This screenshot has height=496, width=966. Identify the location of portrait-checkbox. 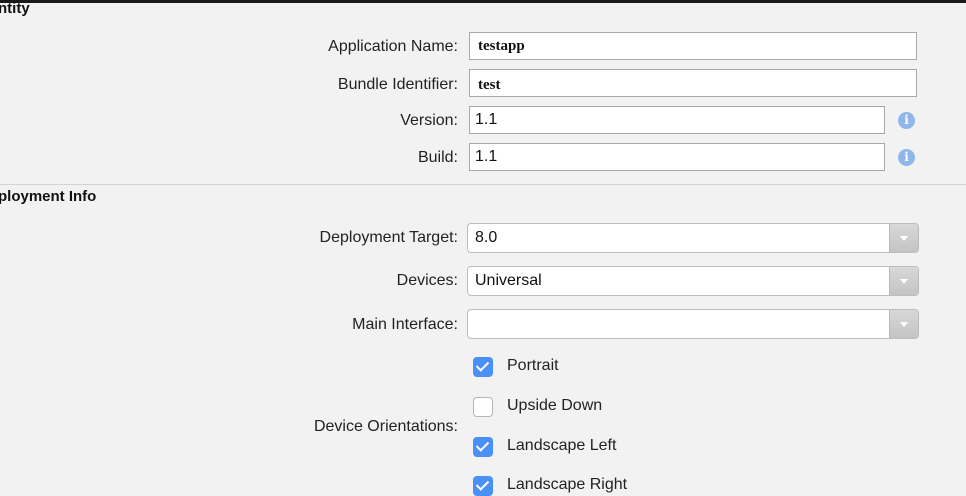
(483, 367).